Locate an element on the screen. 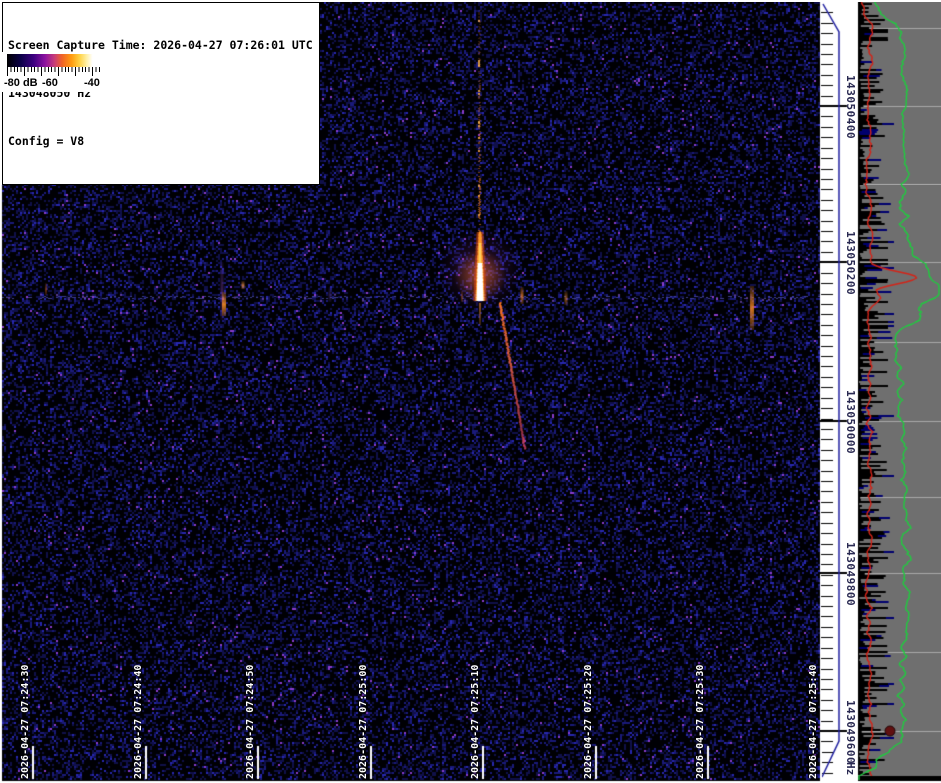 The width and height of the screenshot is (941, 783). color-scale-gradient is located at coordinates (54, 60).